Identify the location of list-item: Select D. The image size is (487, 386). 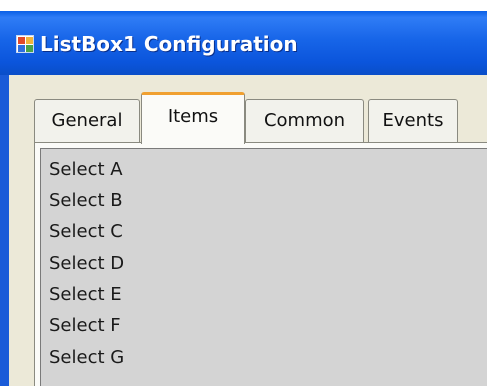
(86, 264).